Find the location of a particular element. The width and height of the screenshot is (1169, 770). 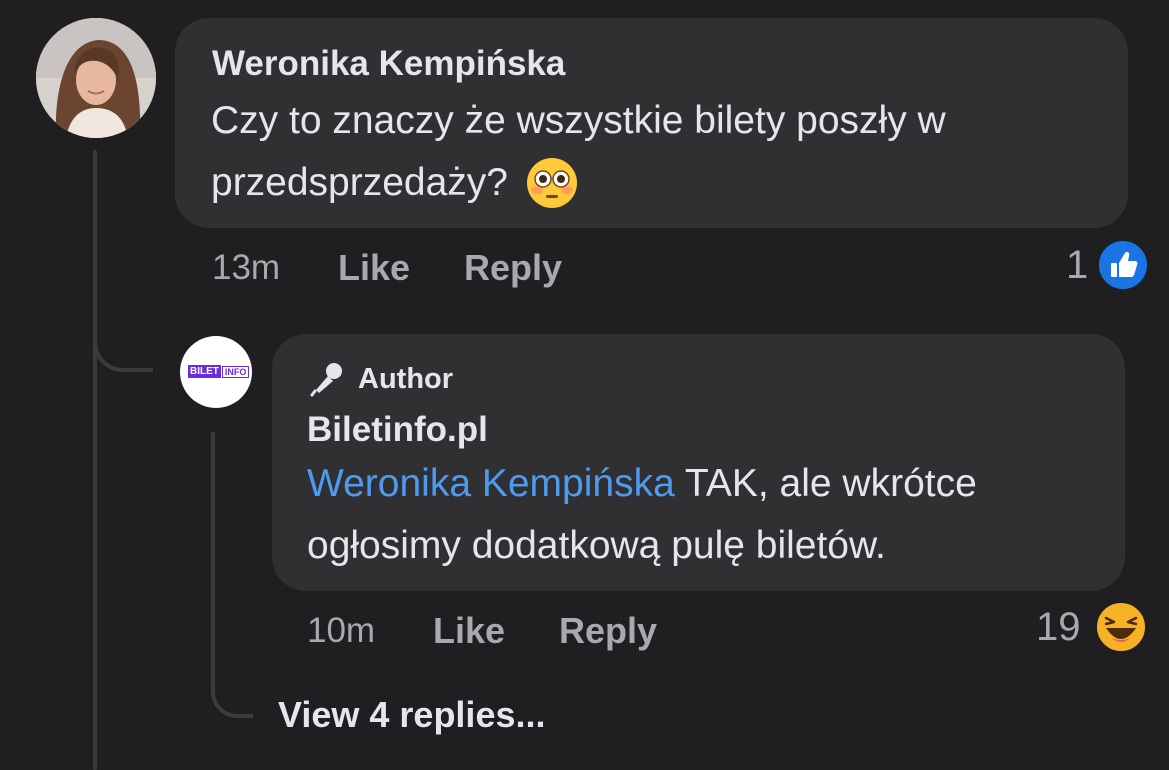

comment-text-line: przedsprzedaży? is located at coordinates (666, 183).